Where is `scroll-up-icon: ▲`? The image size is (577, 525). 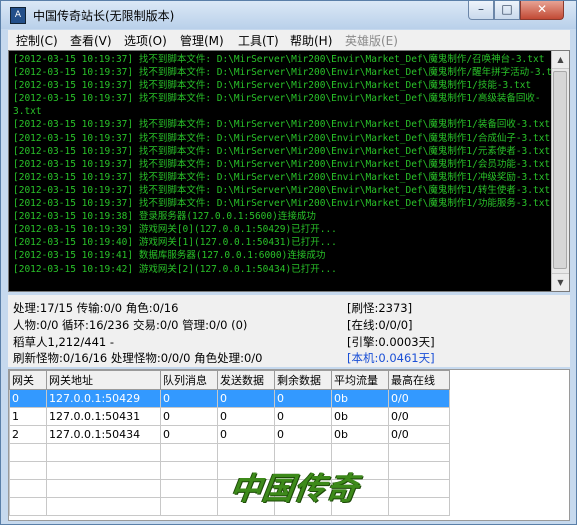 scroll-up-icon: ▲ is located at coordinates (560, 60).